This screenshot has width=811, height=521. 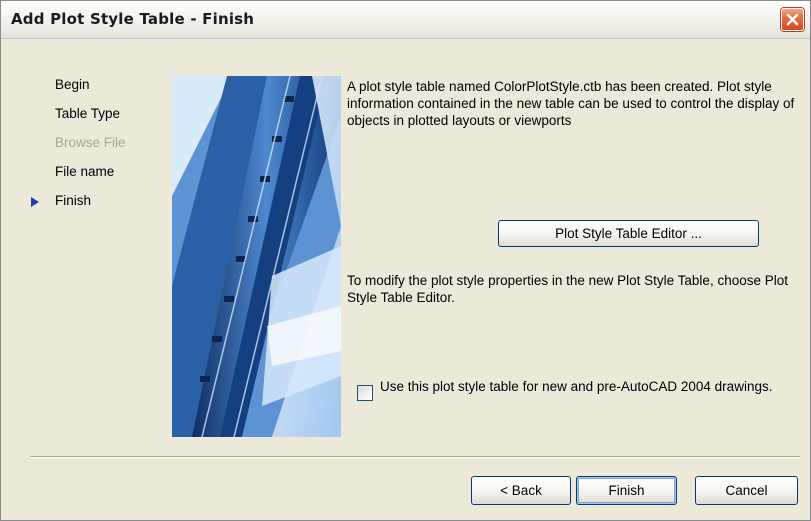 I want to click on close-icon, so click(x=792, y=19).